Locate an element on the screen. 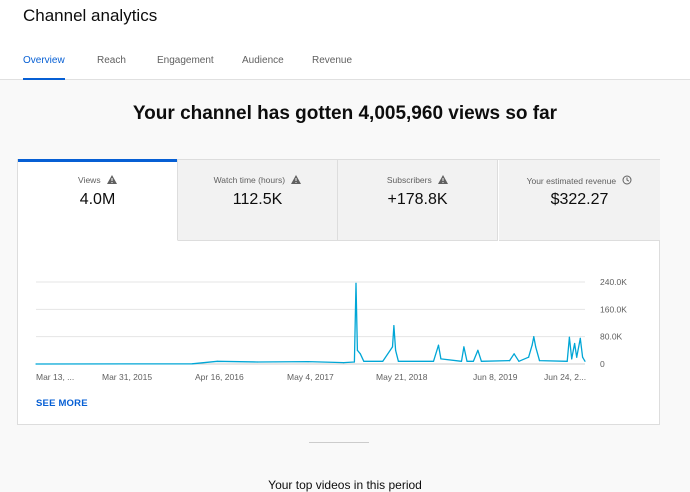 This screenshot has width=690, height=492. x-tick-label: Apr 16, 2016 is located at coordinates (219, 377).